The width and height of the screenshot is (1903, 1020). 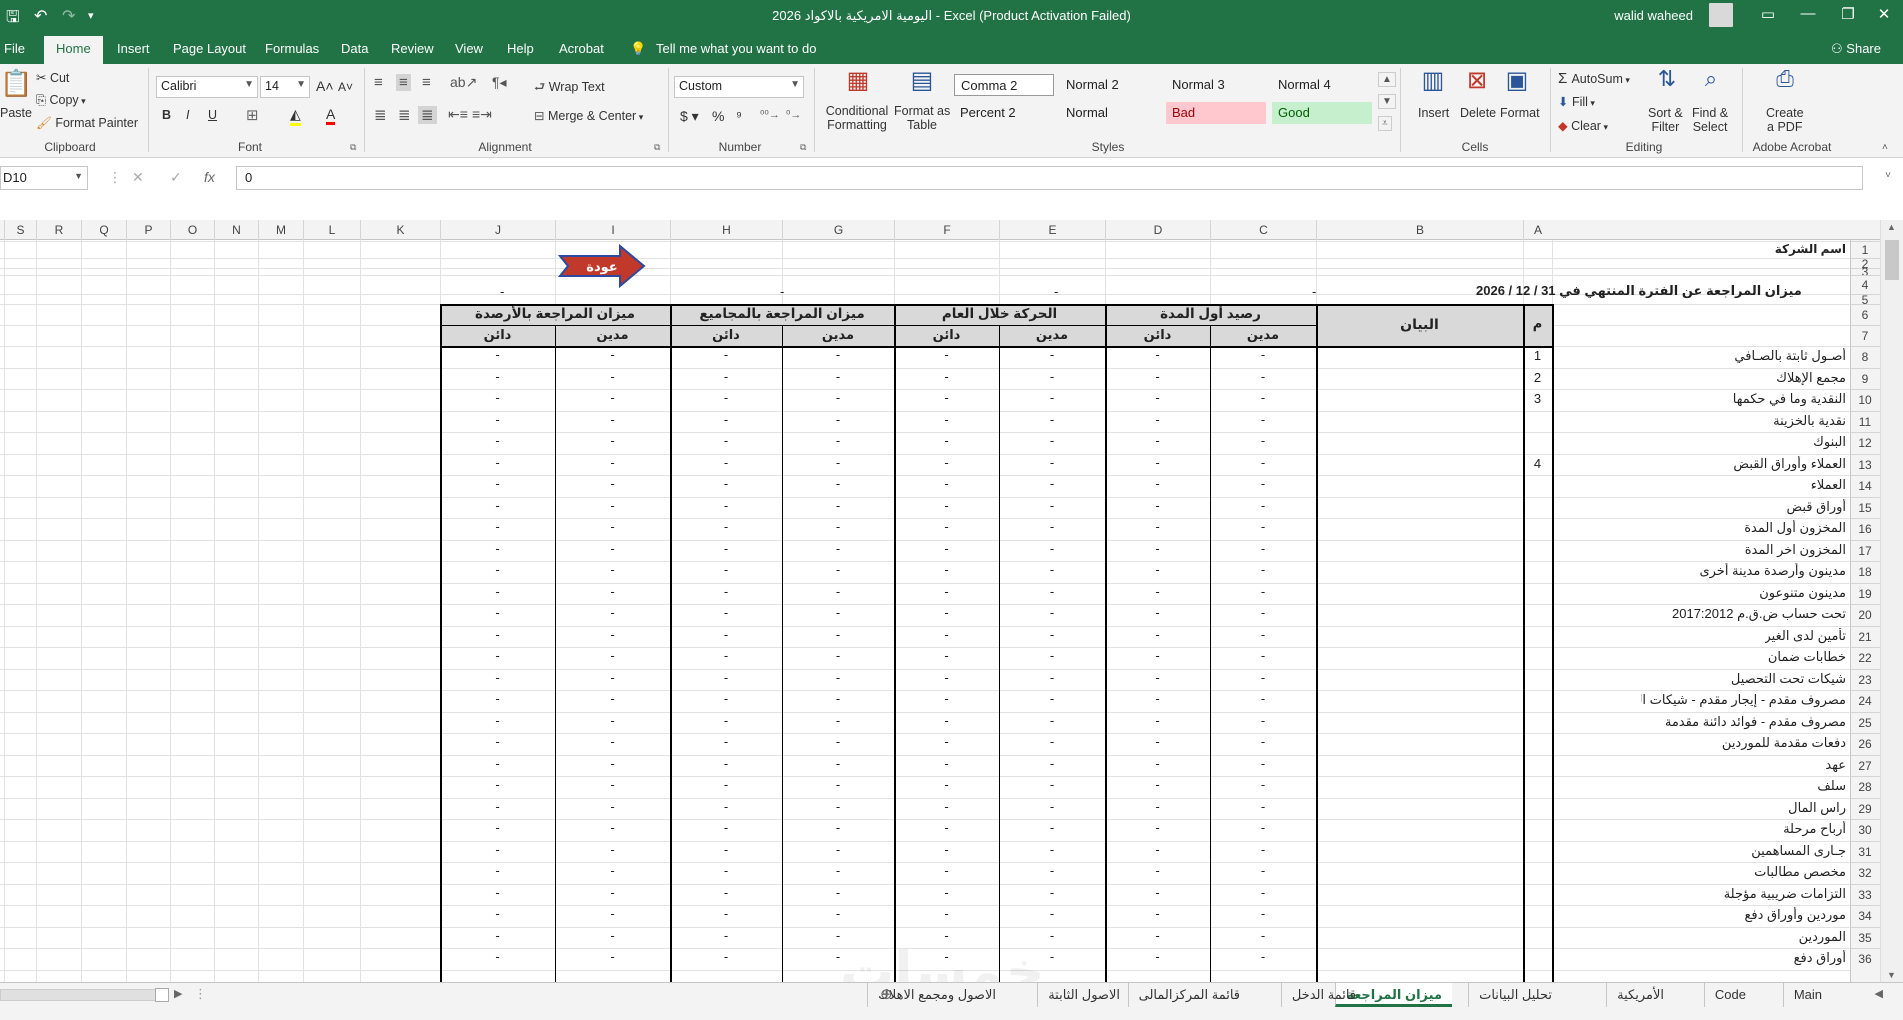 I want to click on style-comma-2: Comma 2, so click(x=1004, y=85).